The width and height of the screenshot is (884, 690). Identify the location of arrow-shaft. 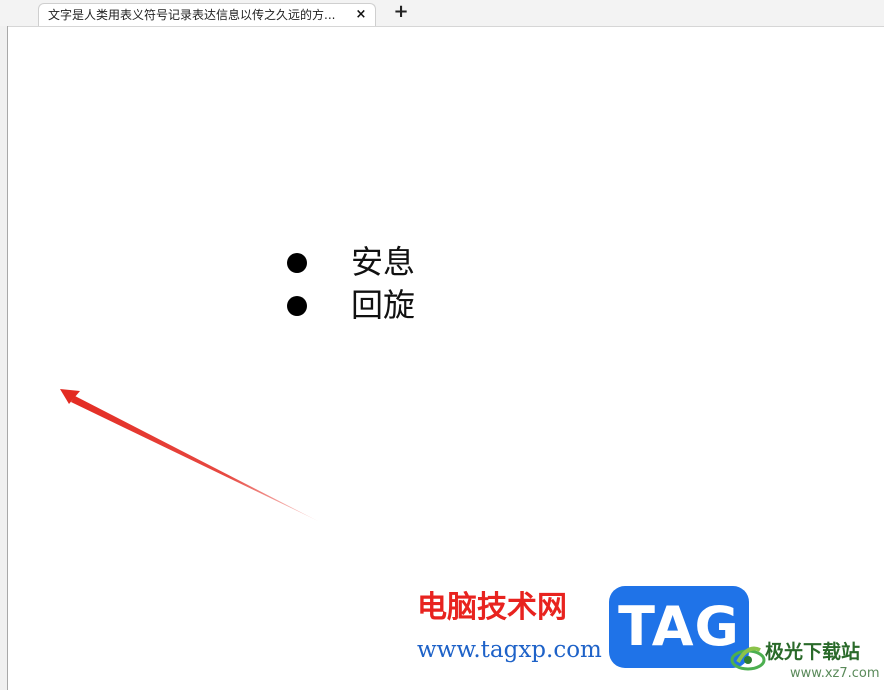
(194, 458).